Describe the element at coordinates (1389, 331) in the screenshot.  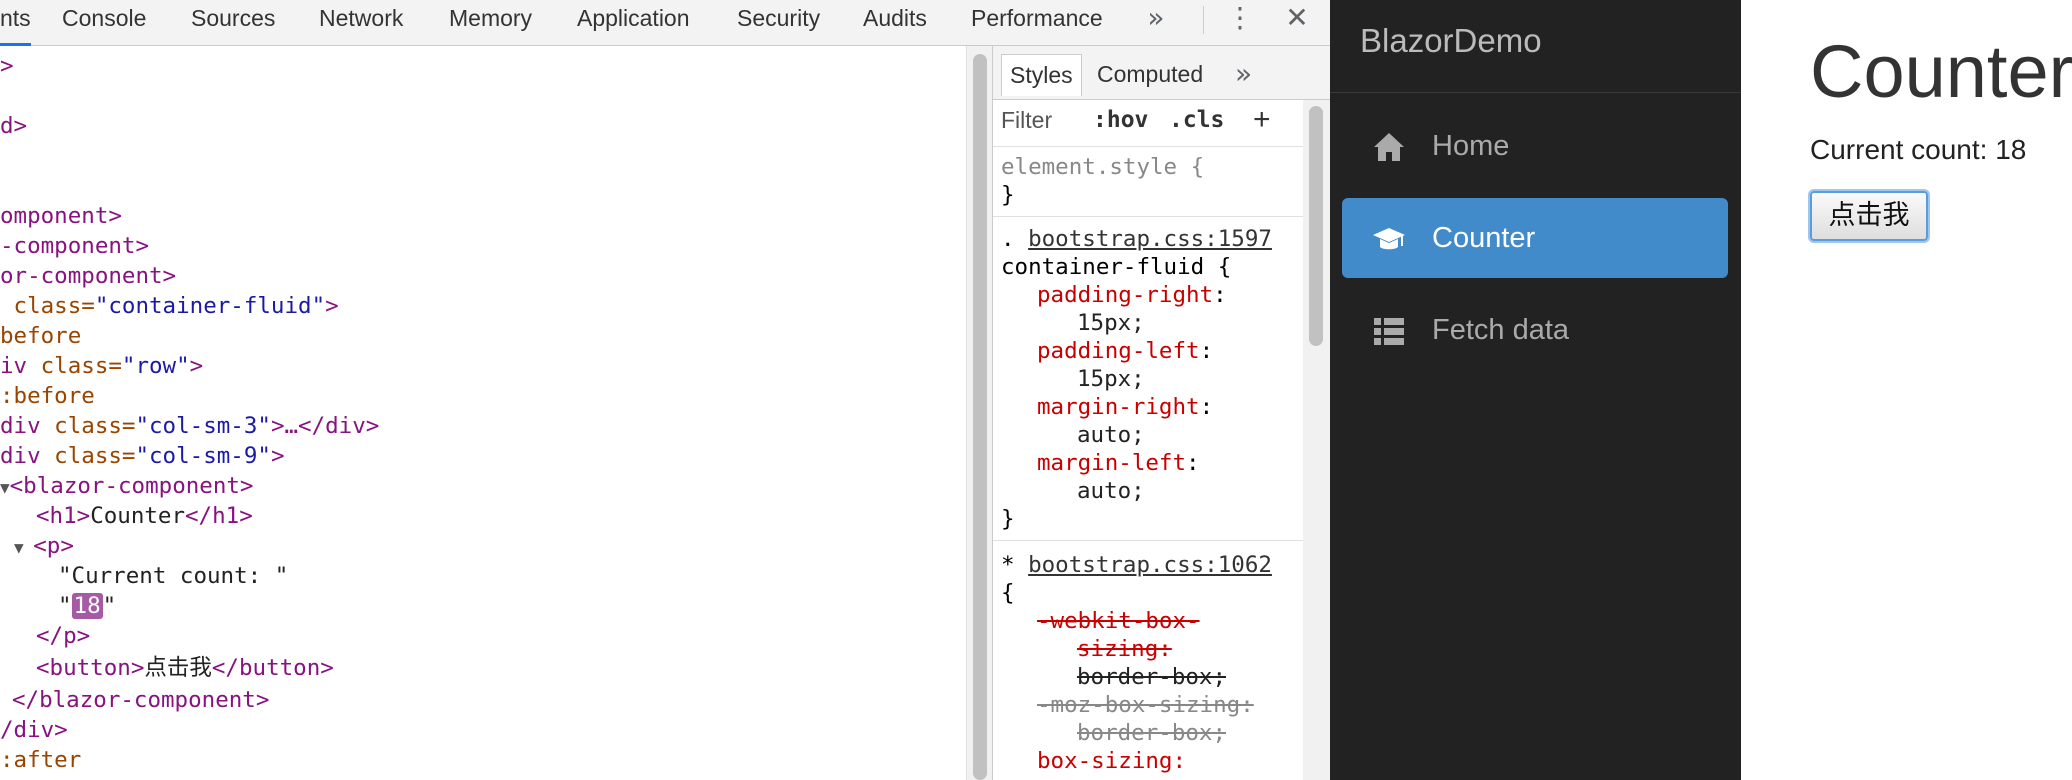
I see `list-icon` at that location.